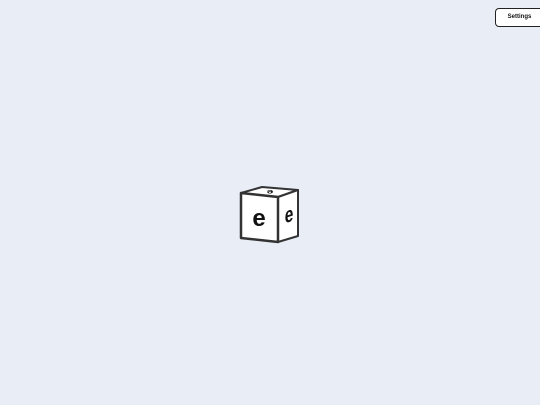  Describe the element at coordinates (258, 218) in the screenshot. I see `cube-front-letter: e` at that location.